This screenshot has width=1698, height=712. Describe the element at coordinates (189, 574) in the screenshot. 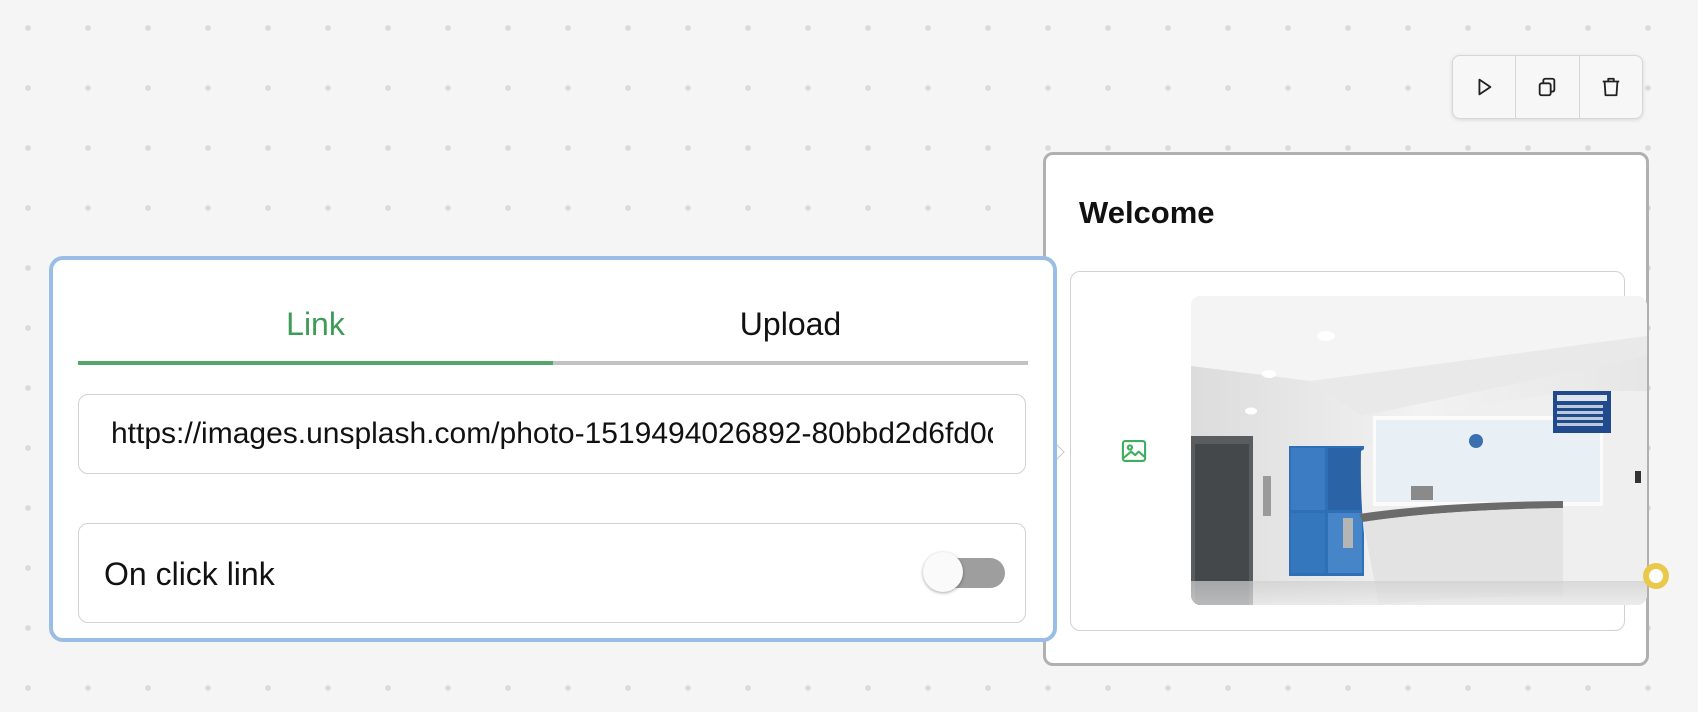

I see `on-click-link-label: On click link` at that location.